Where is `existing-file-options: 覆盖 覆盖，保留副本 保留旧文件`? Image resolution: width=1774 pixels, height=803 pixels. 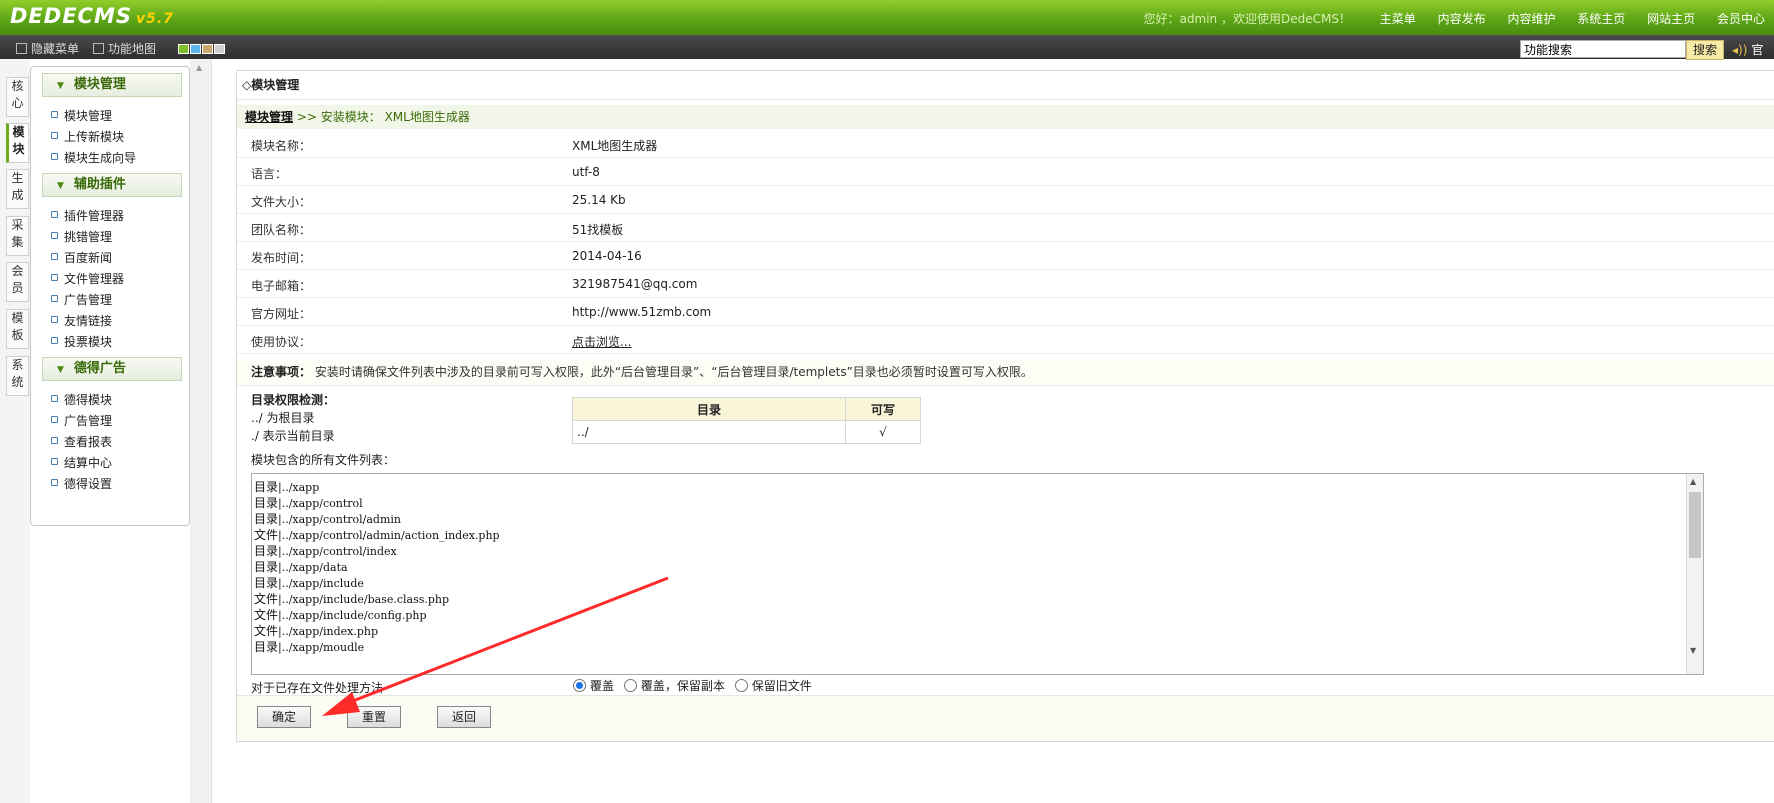 existing-file-options: 覆盖 覆盖，保留副本 保留旧文件 is located at coordinates (689, 685).